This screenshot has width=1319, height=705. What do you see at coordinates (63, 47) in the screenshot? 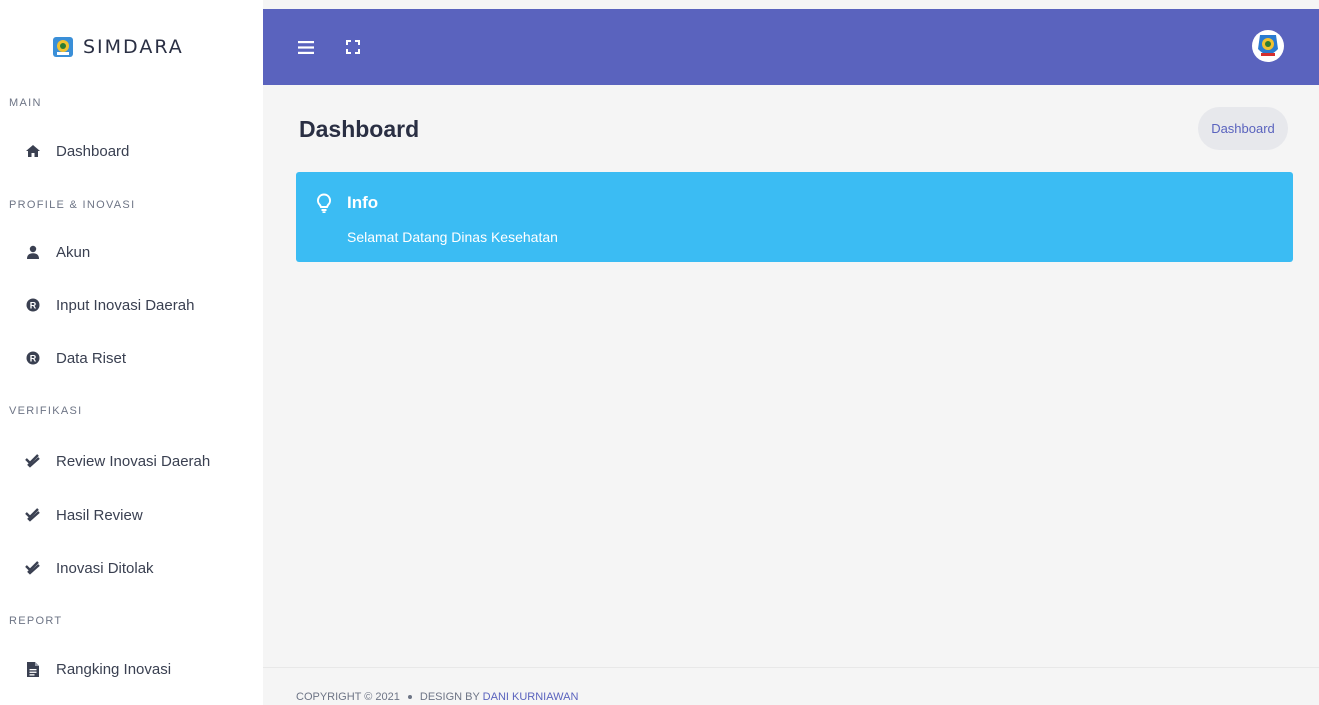
I see `brand-logo-icon` at bounding box center [63, 47].